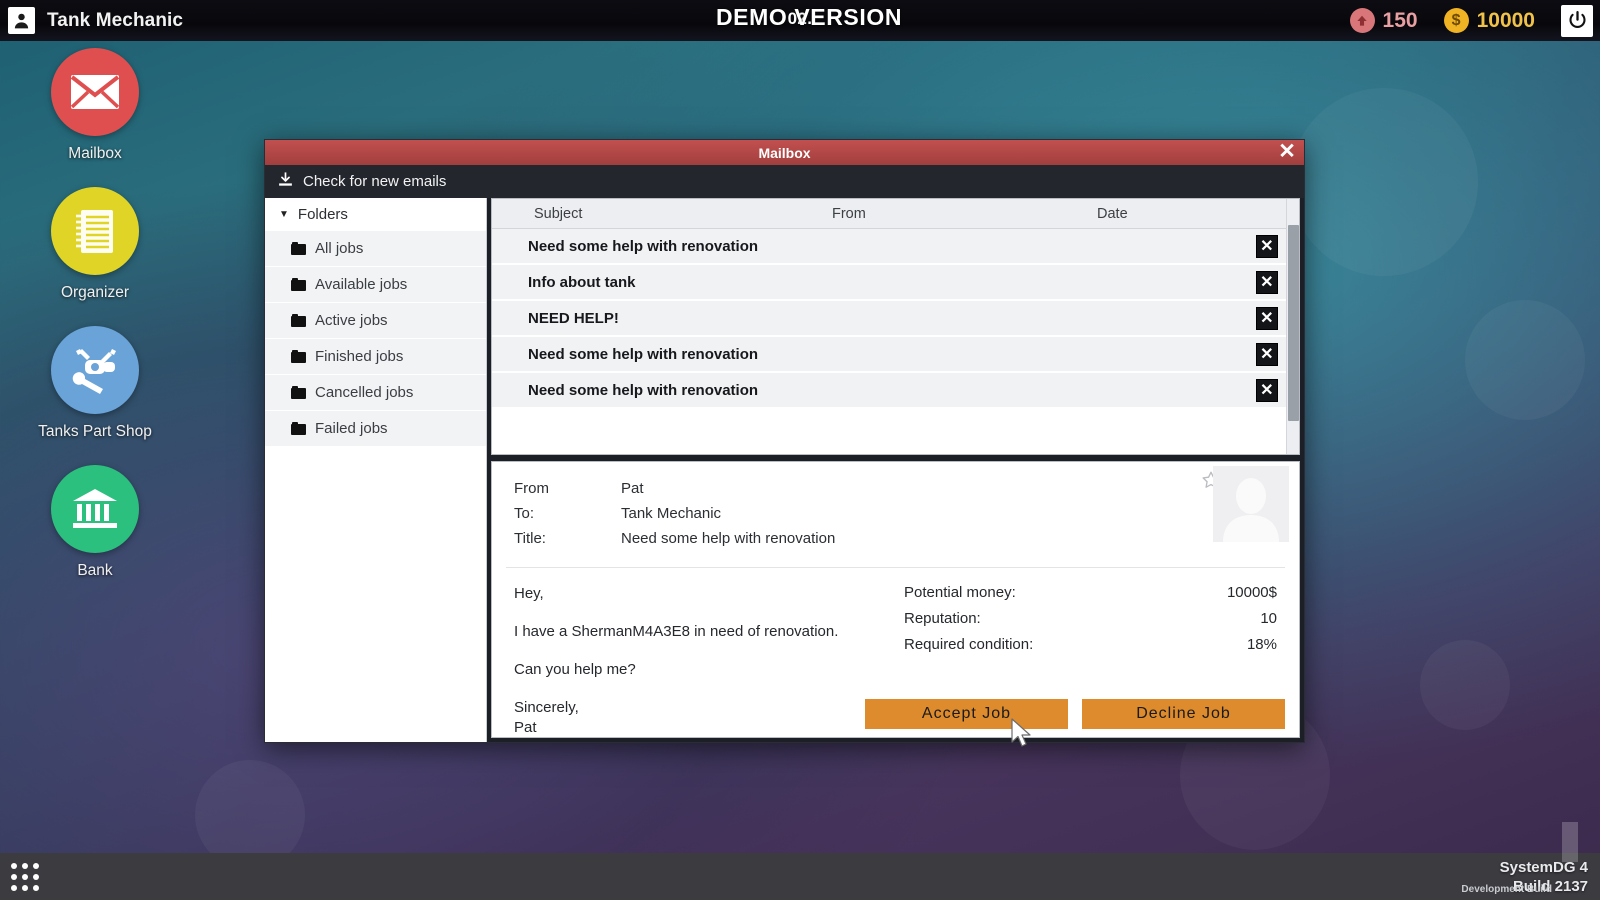  I want to click on desktop-icon-label: Mailbox, so click(95, 153).